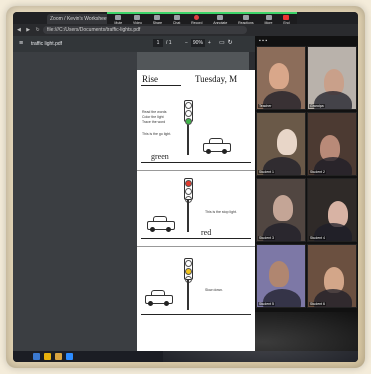 The image size is (371, 374). What do you see at coordinates (196, 314) in the screenshot?
I see `row-3-baseline` at bounding box center [196, 314].